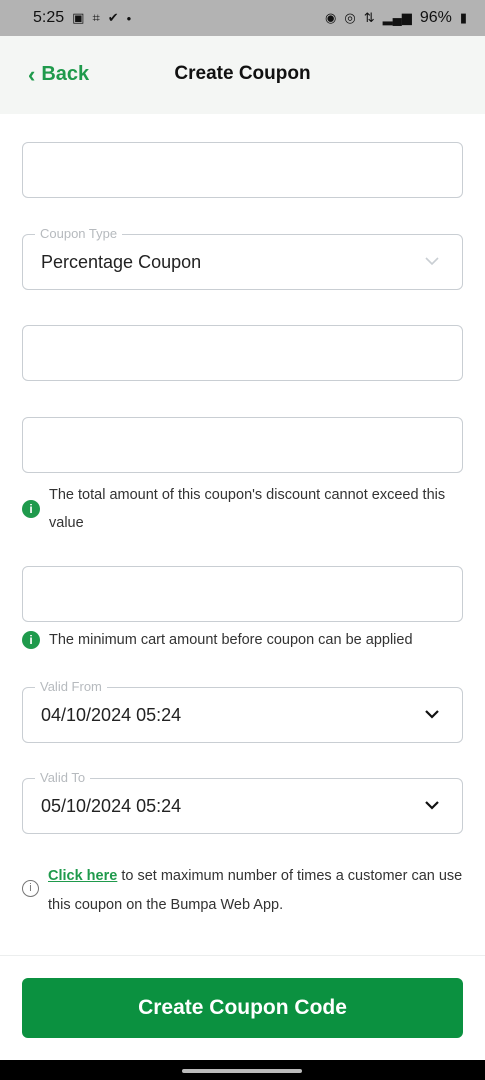 This screenshot has width=485, height=1080. I want to click on page-title: Create Coupon, so click(242, 73).